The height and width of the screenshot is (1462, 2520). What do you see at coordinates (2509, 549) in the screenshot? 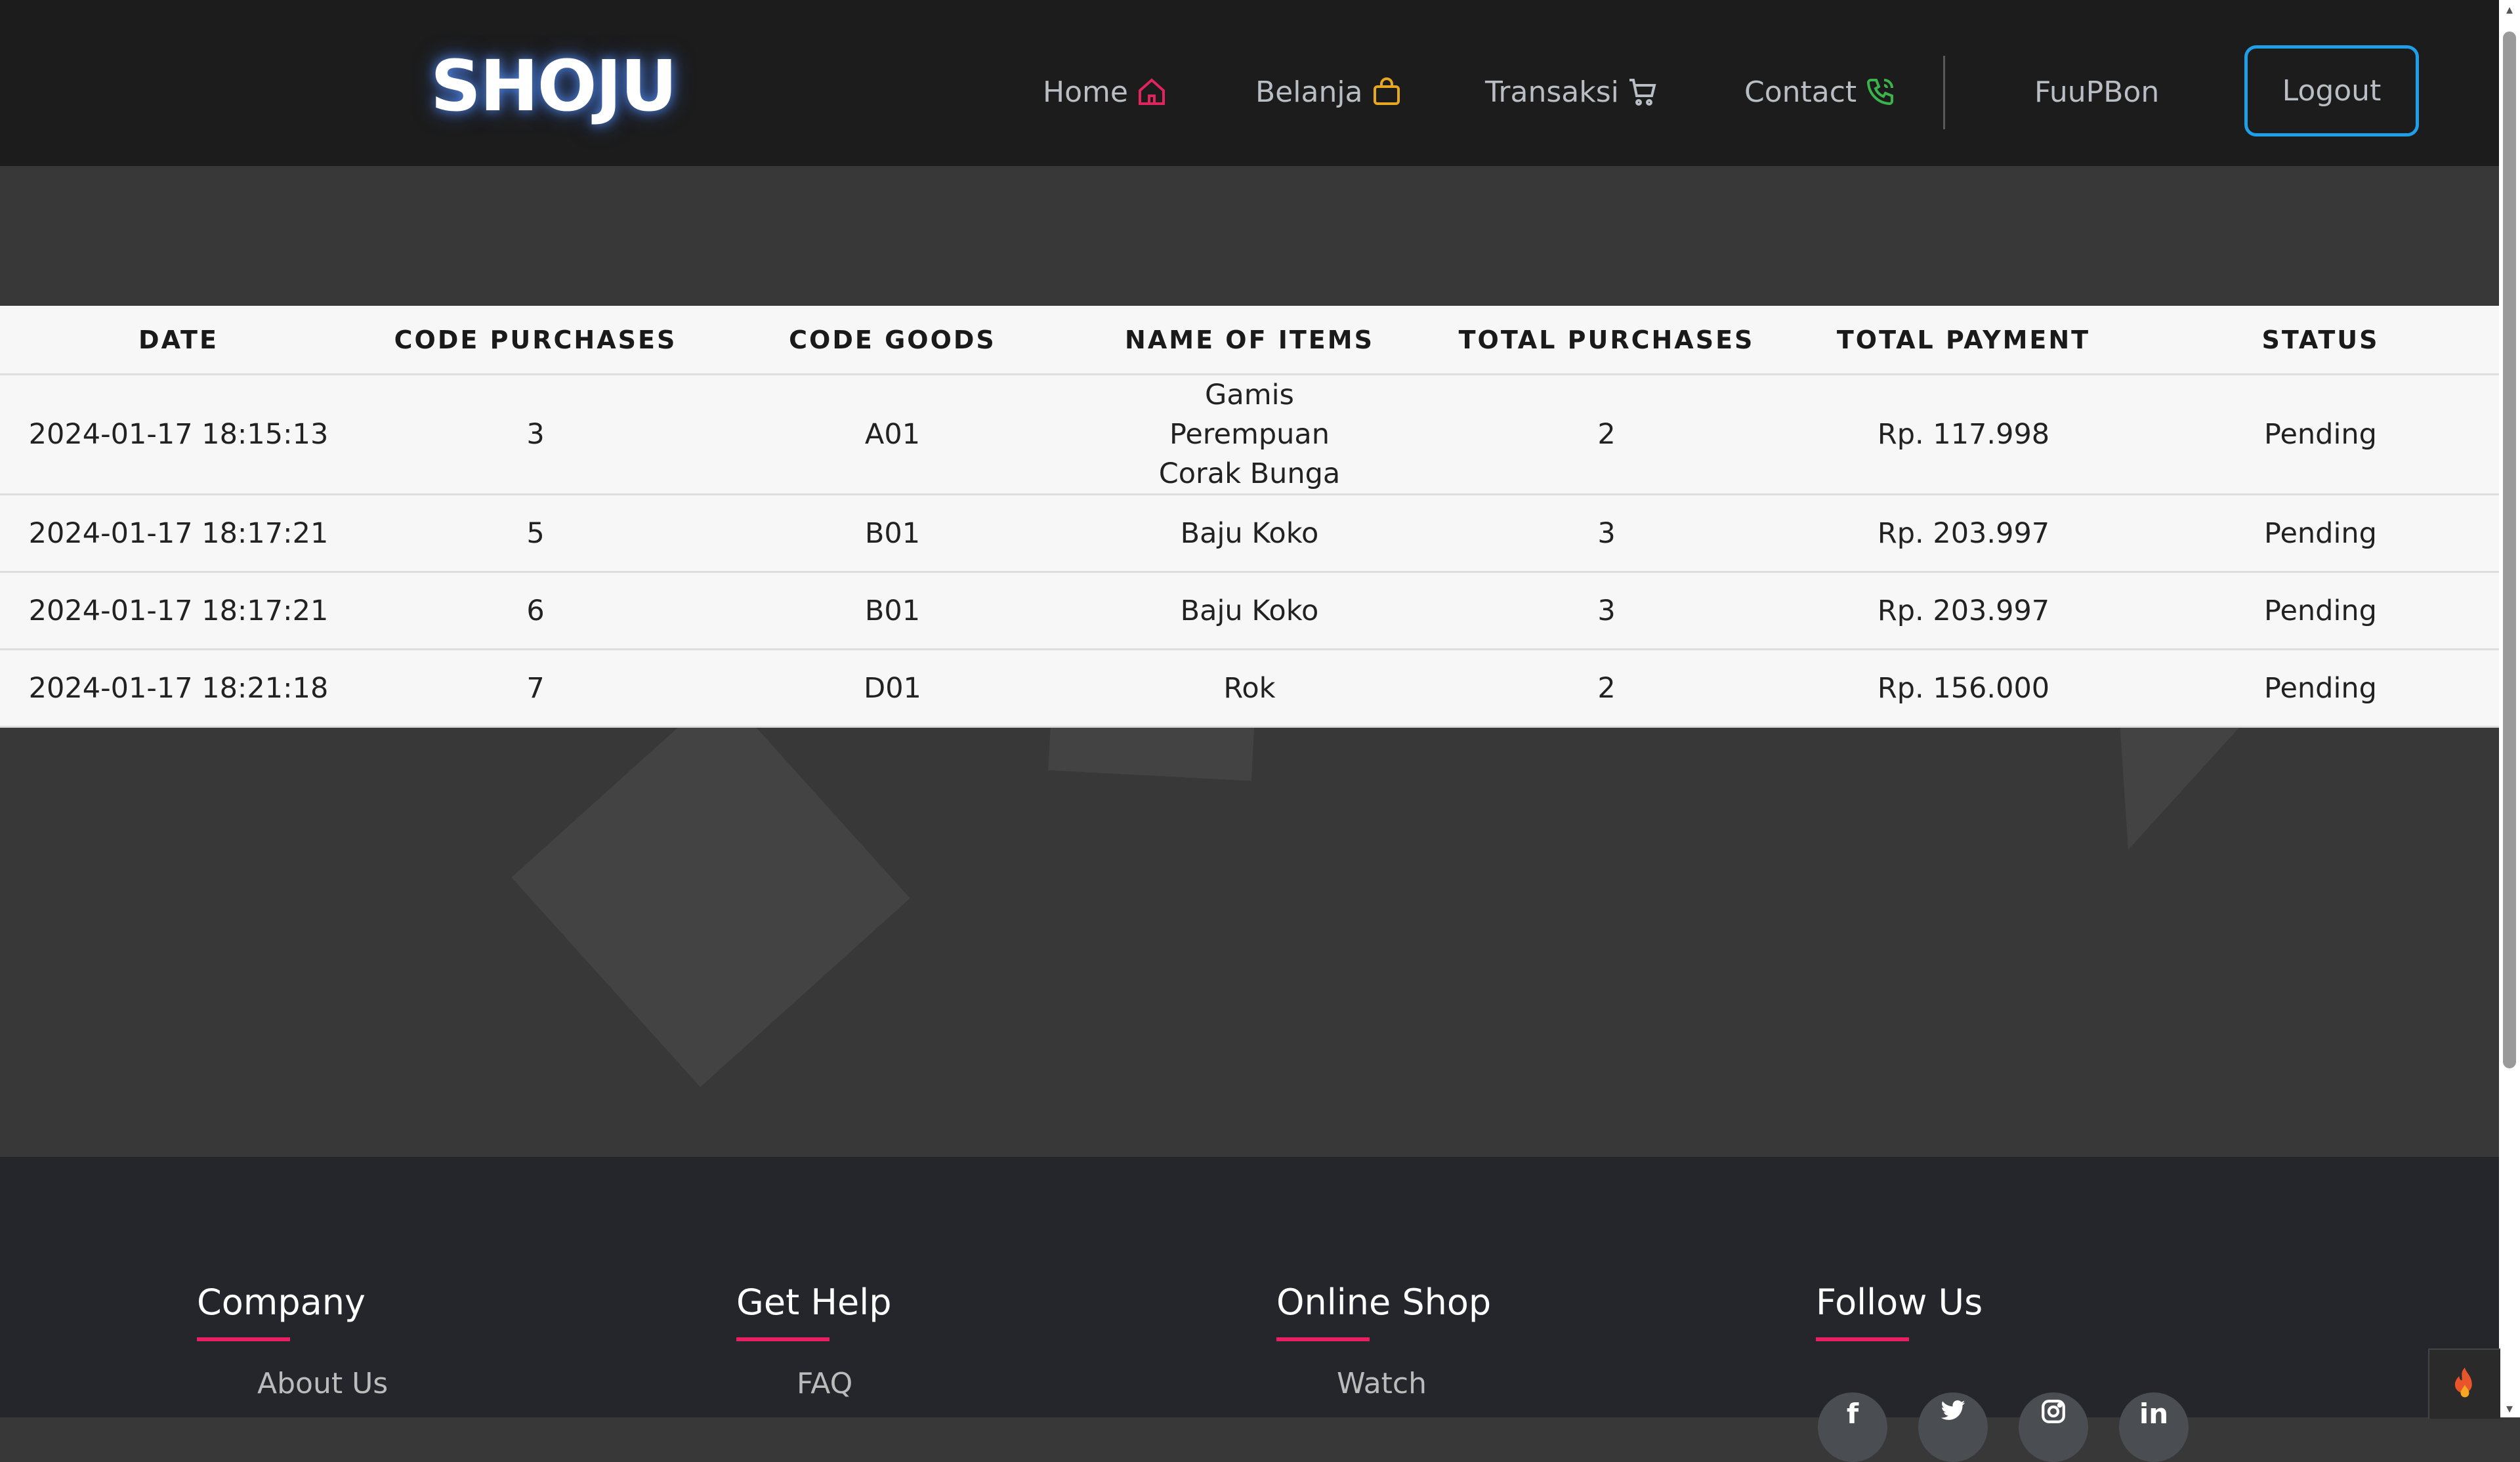
I see `scrollbar-thumb` at bounding box center [2509, 549].